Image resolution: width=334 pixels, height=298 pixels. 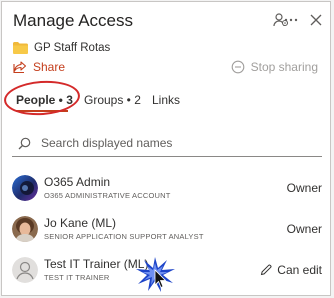 What do you see at coordinates (237, 67) in the screenshot?
I see `stop-sharing-icon` at bounding box center [237, 67].